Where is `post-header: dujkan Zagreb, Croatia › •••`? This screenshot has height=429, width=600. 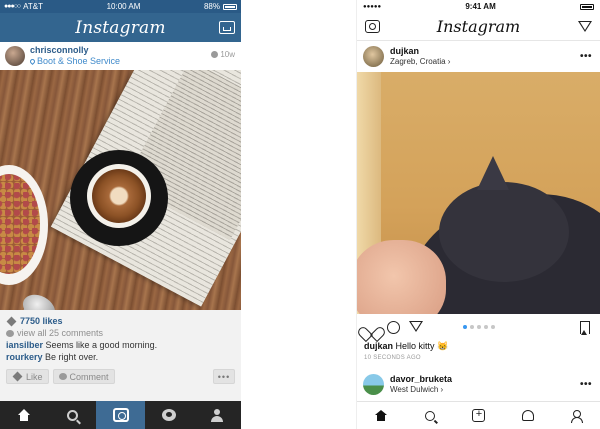 post-header: dujkan Zagreb, Croatia › ••• is located at coordinates (478, 56).